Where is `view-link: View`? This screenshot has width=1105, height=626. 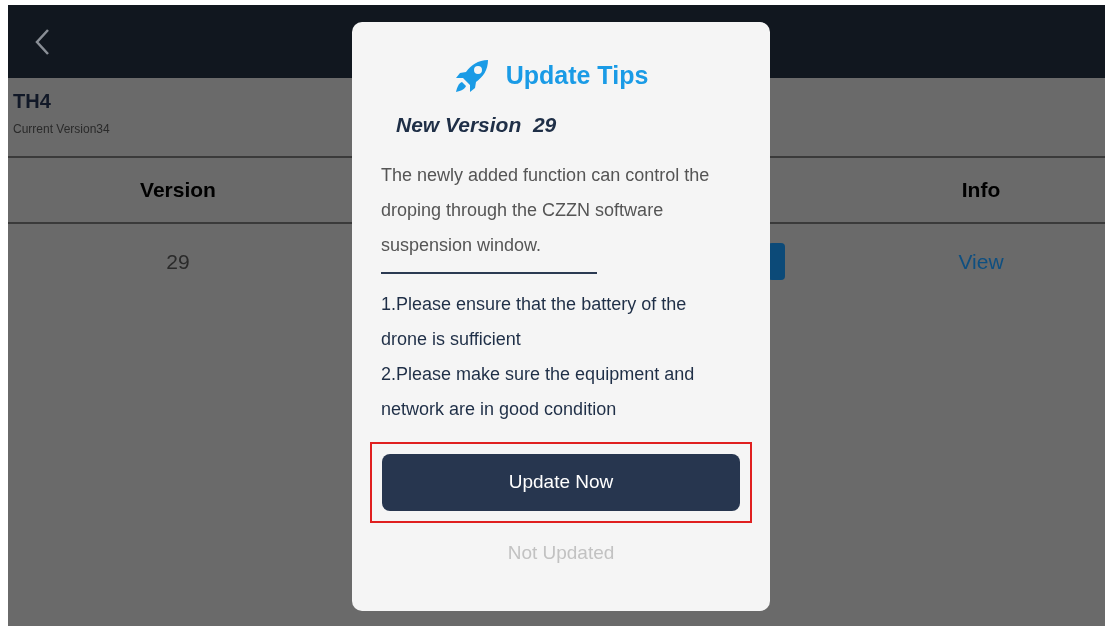
view-link: View is located at coordinates (981, 262).